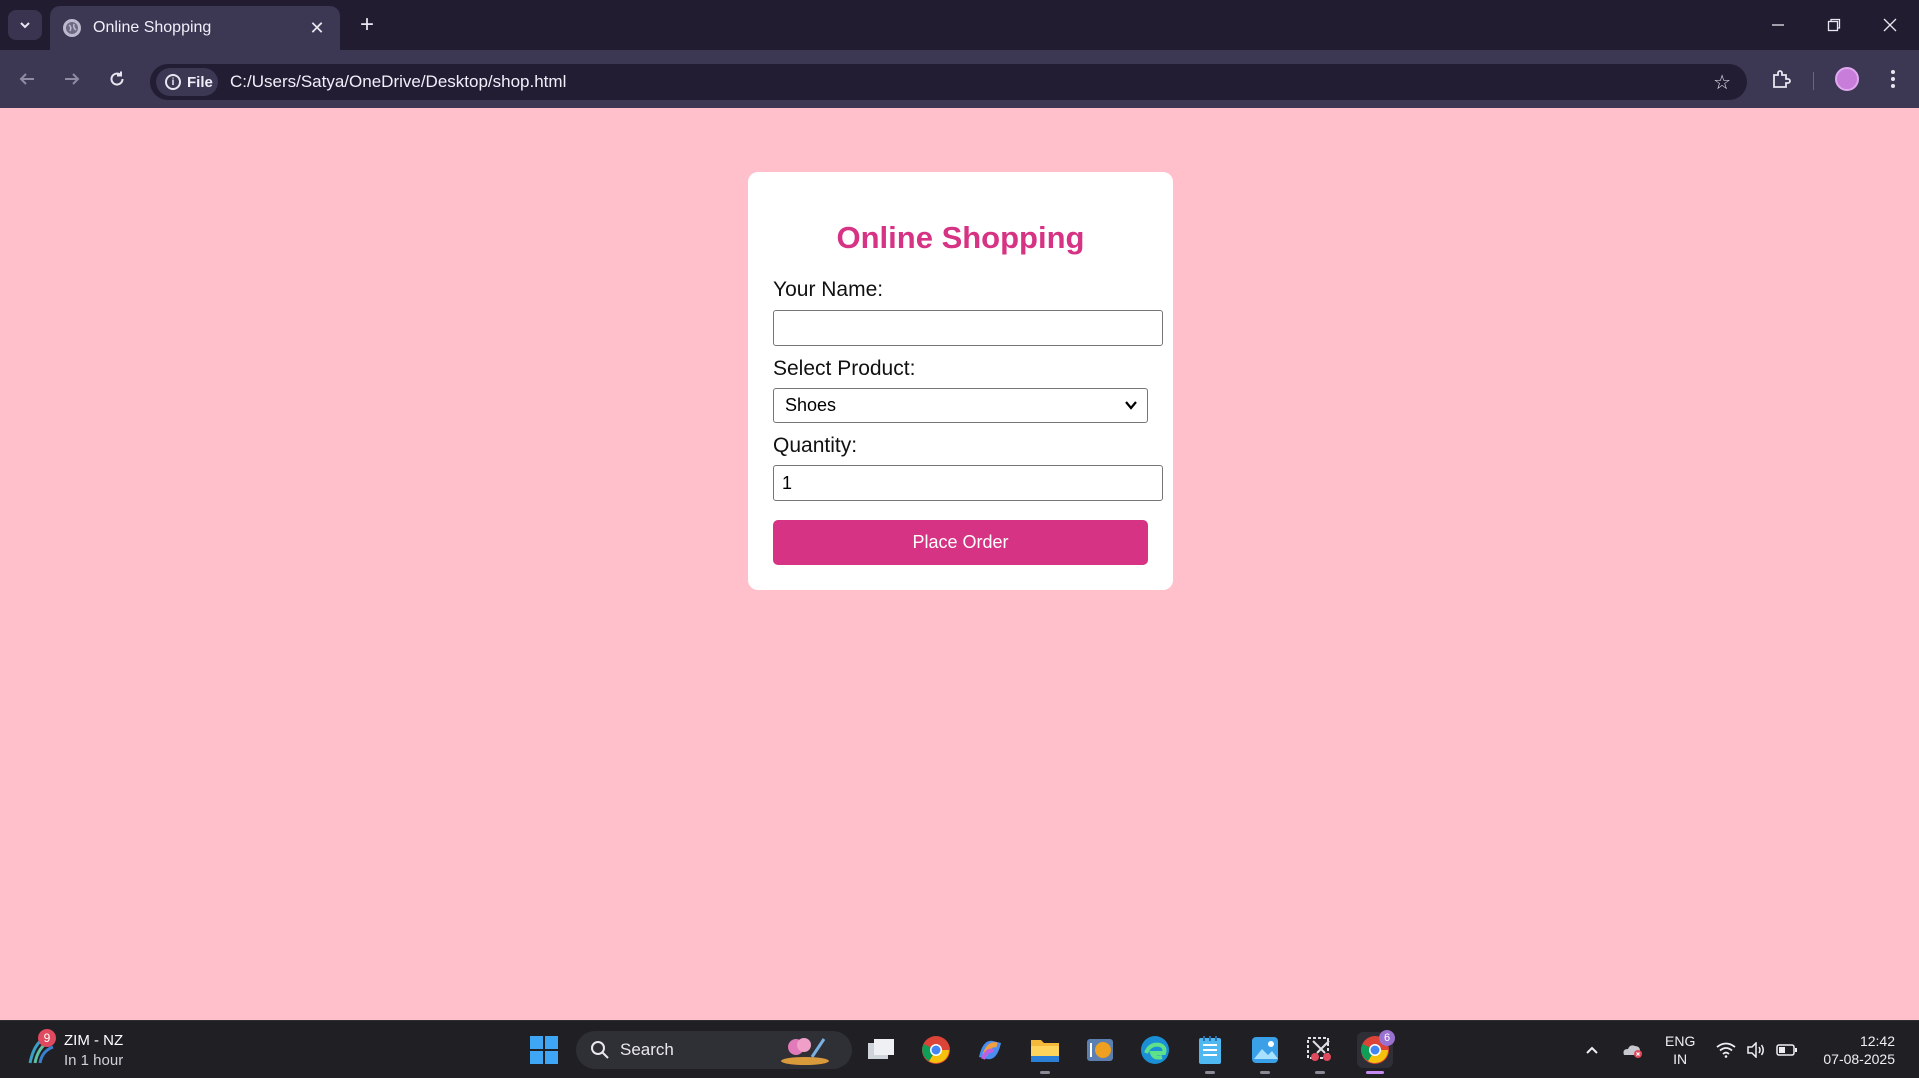 The width and height of the screenshot is (1919, 1078). I want to click on language-indicator: ENG IN, so click(1680, 1050).